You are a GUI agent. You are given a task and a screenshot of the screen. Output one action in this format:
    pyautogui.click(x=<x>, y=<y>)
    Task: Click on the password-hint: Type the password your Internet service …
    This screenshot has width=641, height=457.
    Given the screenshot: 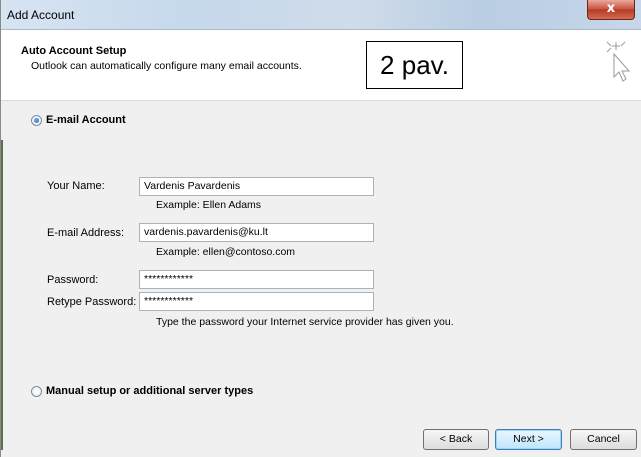 What is the action you would take?
    pyautogui.click(x=305, y=322)
    